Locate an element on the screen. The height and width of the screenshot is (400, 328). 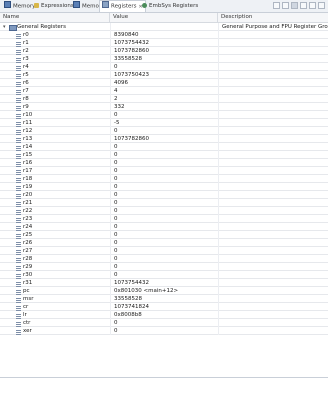
register-row: r20 0 is located at coordinates (164, 195).